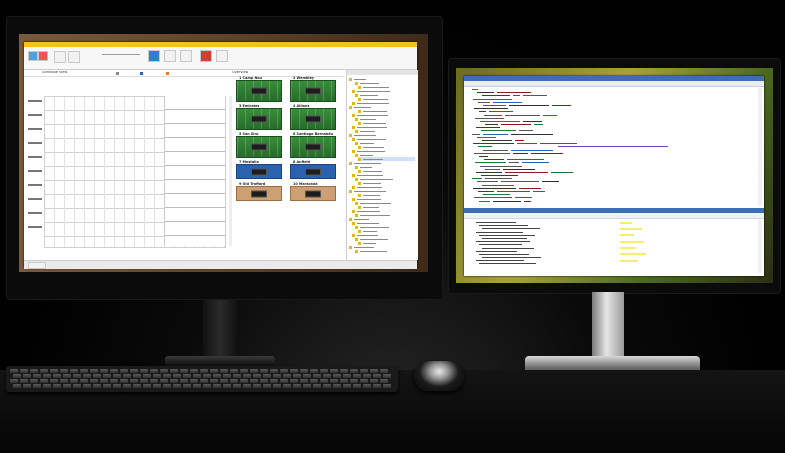 This screenshot has height=453, width=785. Describe the element at coordinates (230, 171) in the screenshot. I see `grid-scrollbar` at that location.